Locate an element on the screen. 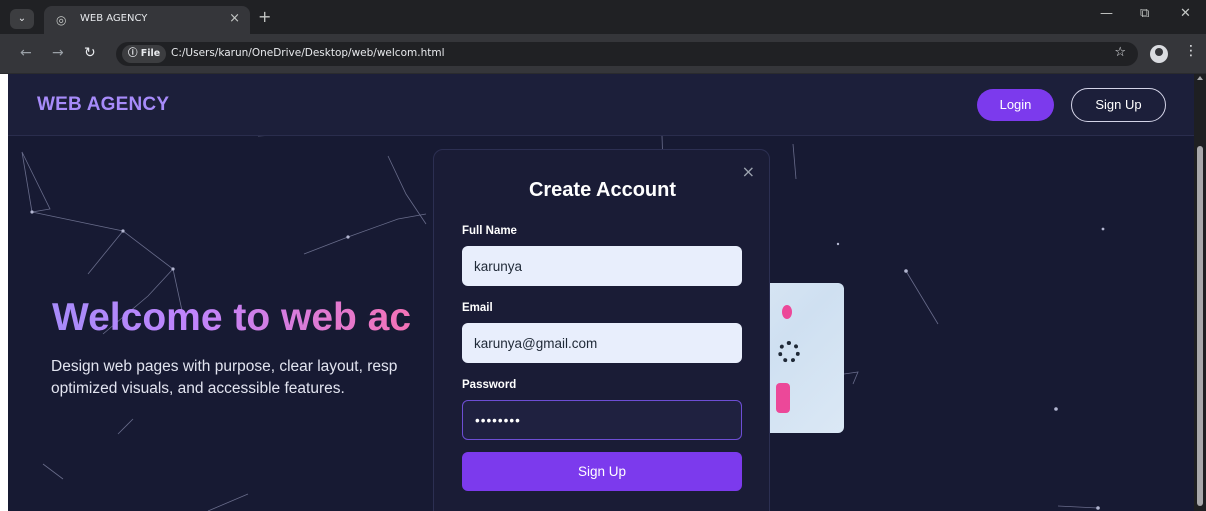  chevron-down-icon: ⌄ is located at coordinates (22, 18).